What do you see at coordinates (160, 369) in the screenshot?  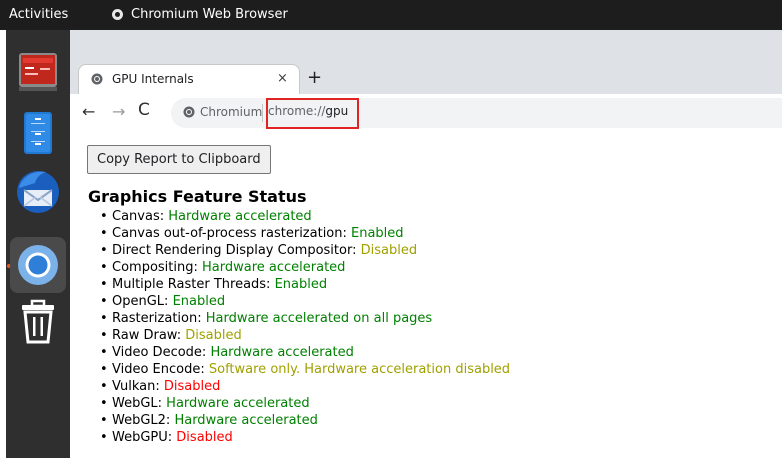 I see `feature-name: Video Encode:` at bounding box center [160, 369].